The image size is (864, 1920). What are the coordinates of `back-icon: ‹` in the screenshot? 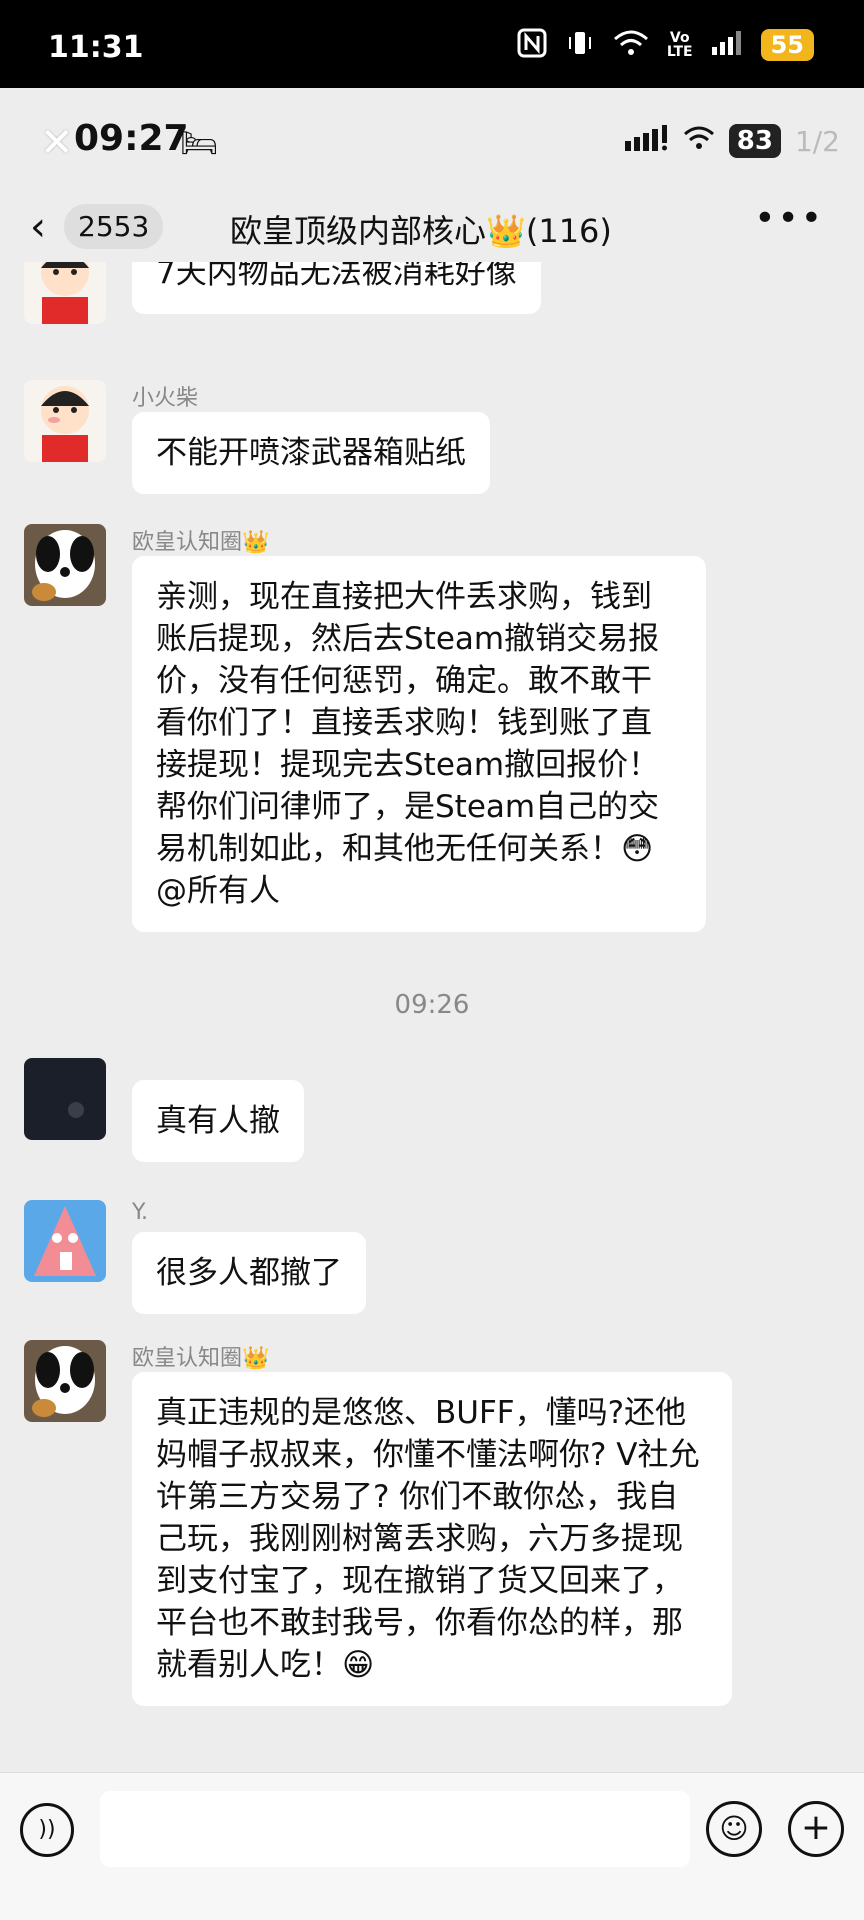 It's located at (38, 227).